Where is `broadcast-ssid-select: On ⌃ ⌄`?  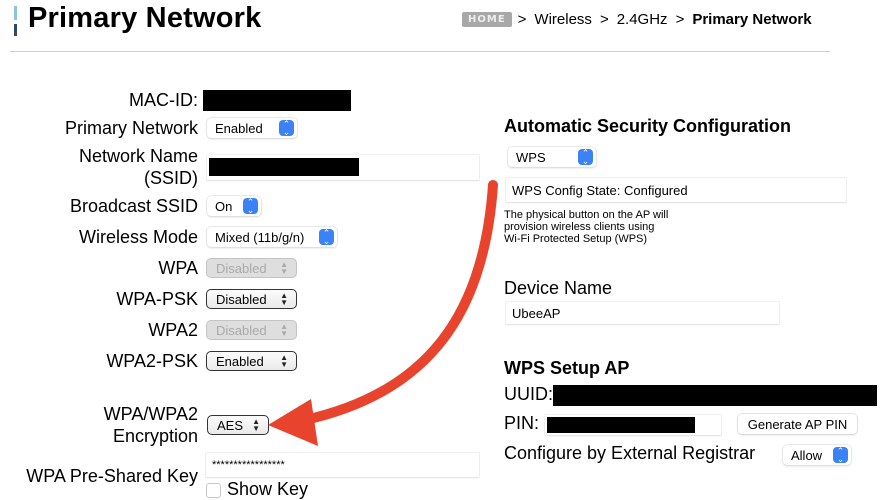 broadcast-ssid-select: On ⌃ ⌄ is located at coordinates (234, 206).